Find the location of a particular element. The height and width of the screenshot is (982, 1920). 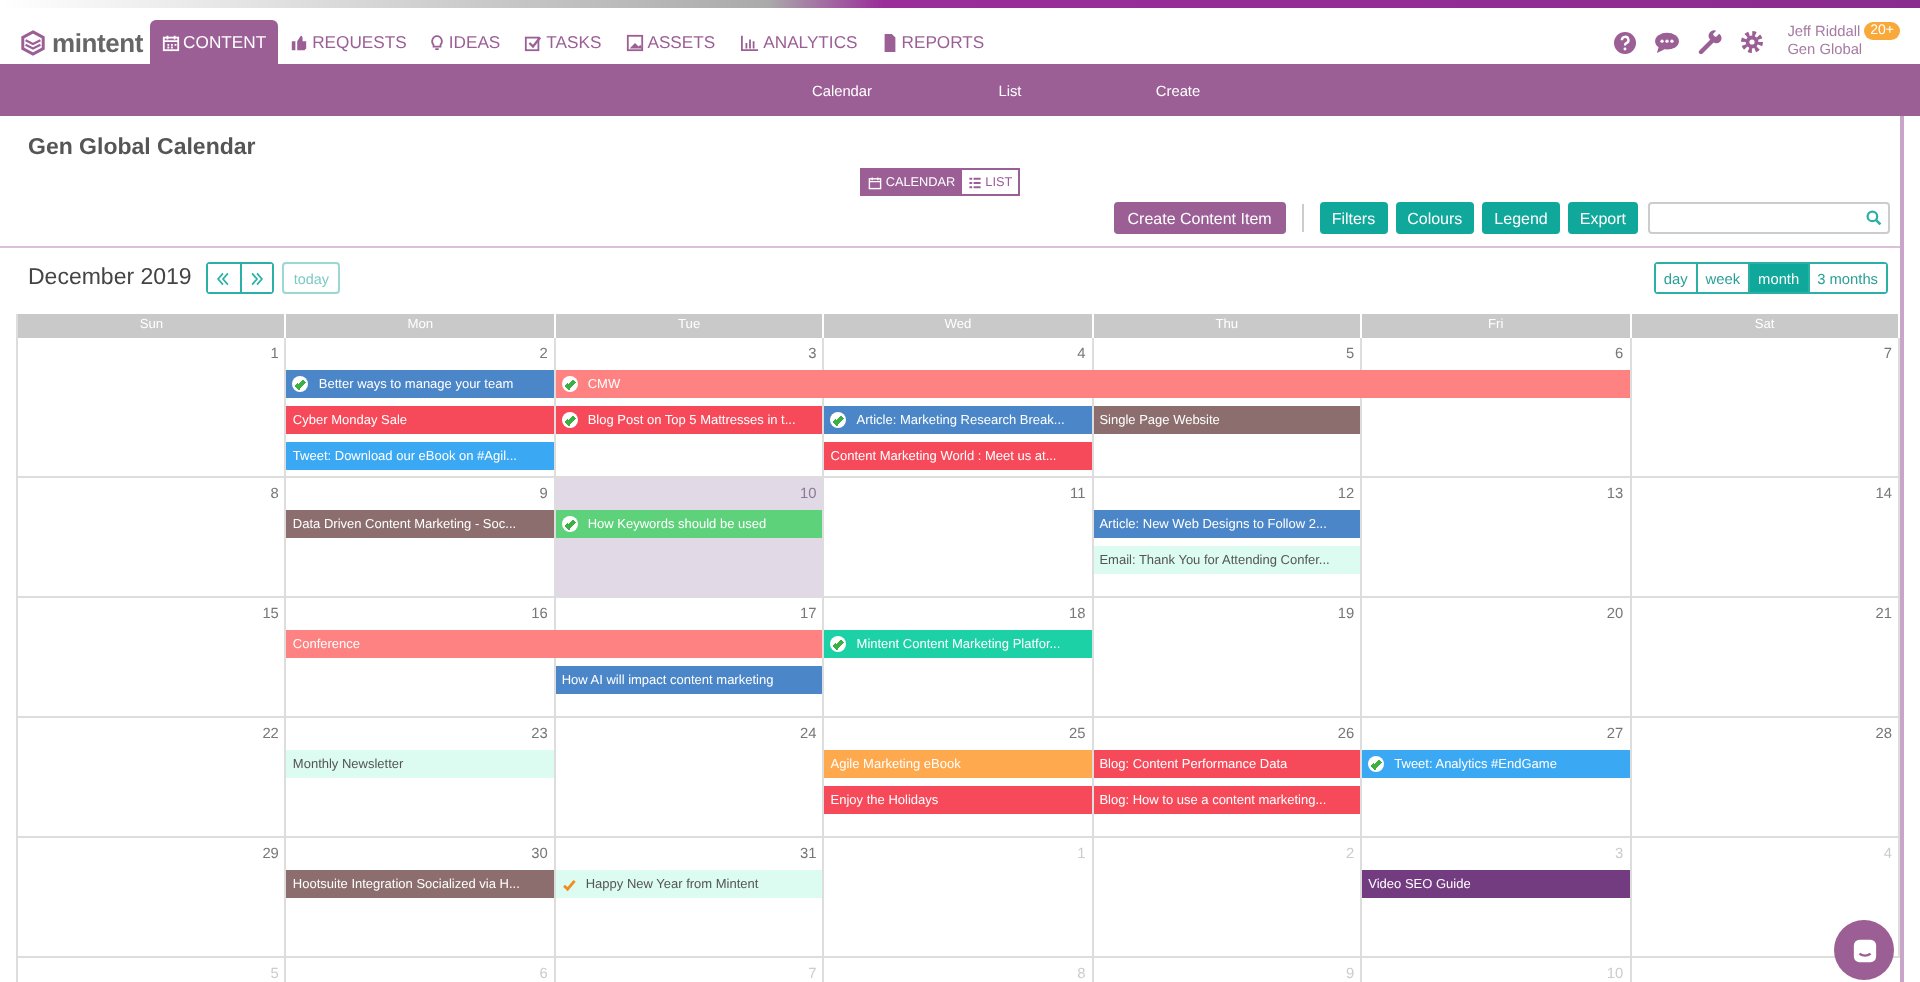

nav-tab: ASSETS is located at coordinates (670, 42).